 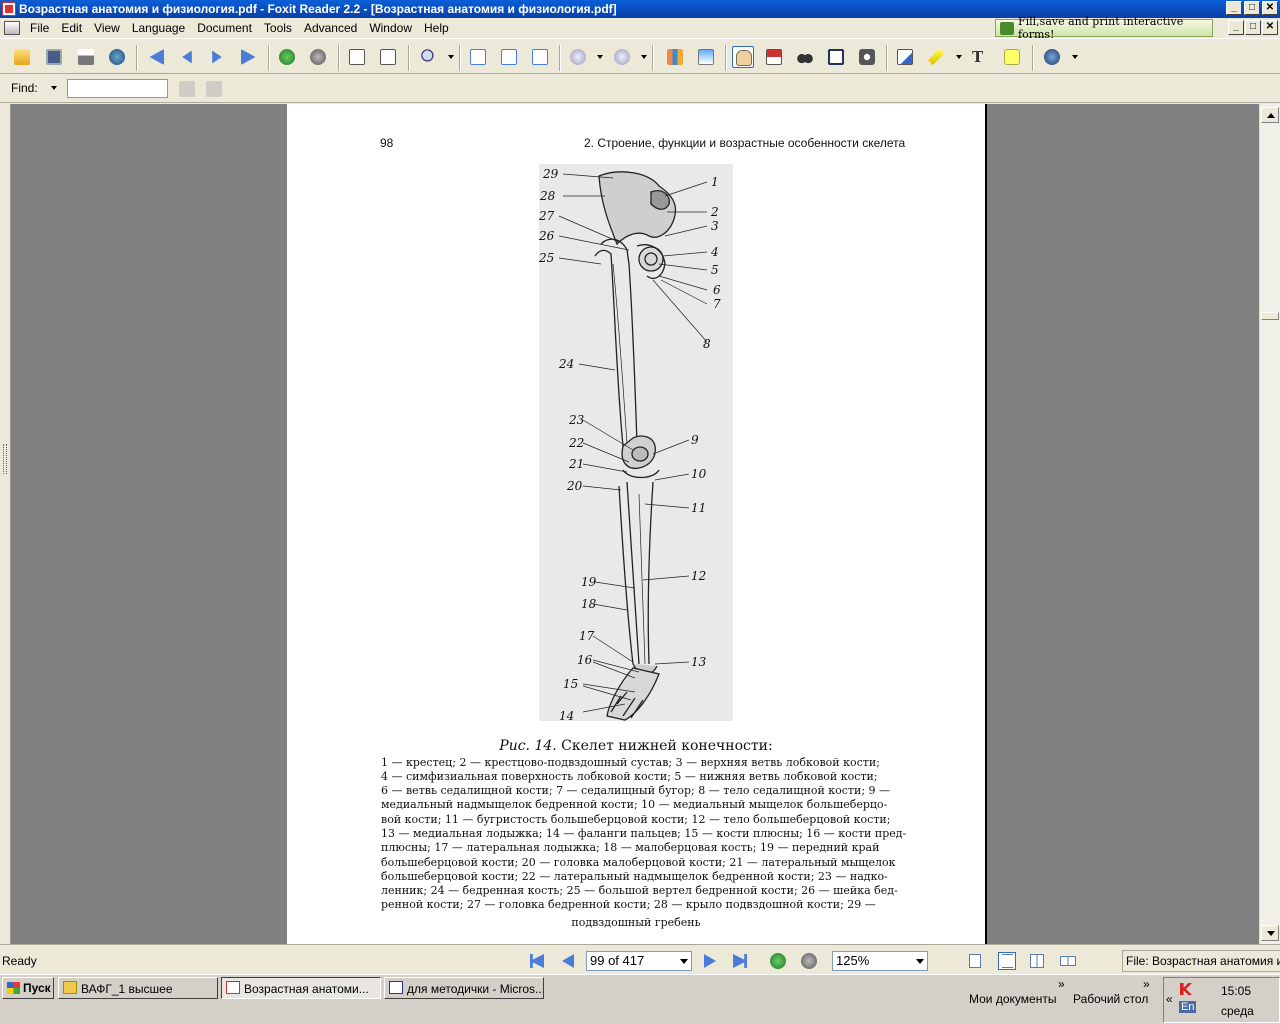 I want to click on scroll-up-icon, so click(x=1271, y=115).